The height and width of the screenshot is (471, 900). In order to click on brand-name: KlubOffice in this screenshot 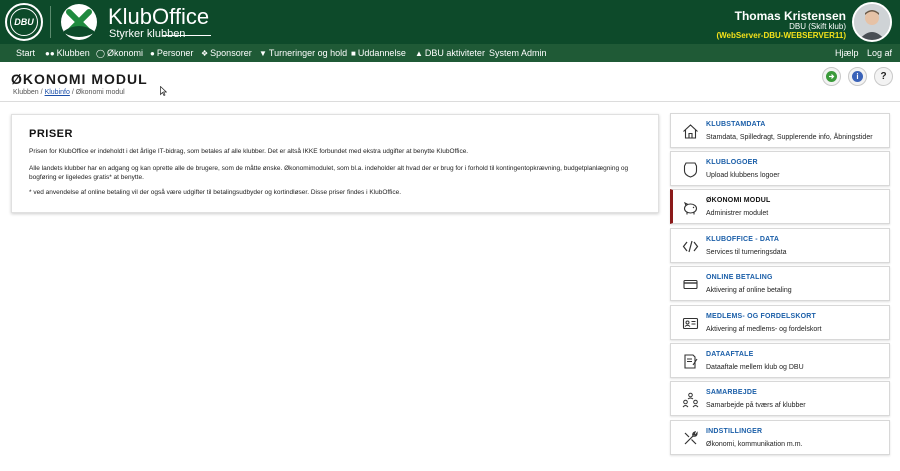, I will do `click(159, 16)`.